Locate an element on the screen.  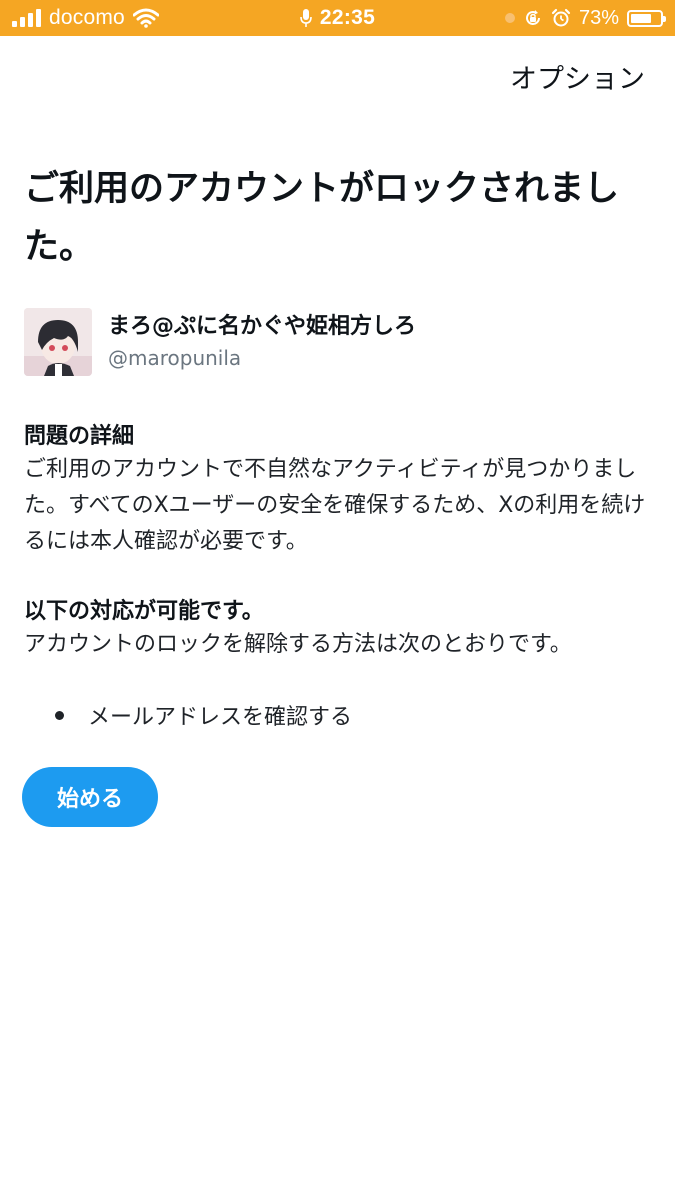
recording-dot-icon is located at coordinates (509, 18).